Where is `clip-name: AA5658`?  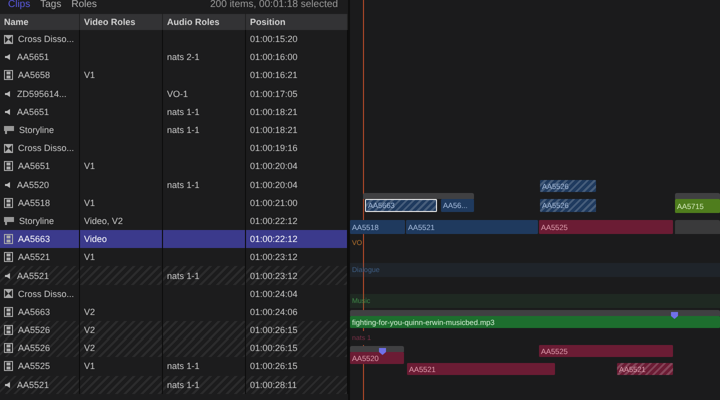 clip-name: AA5658 is located at coordinates (34, 75).